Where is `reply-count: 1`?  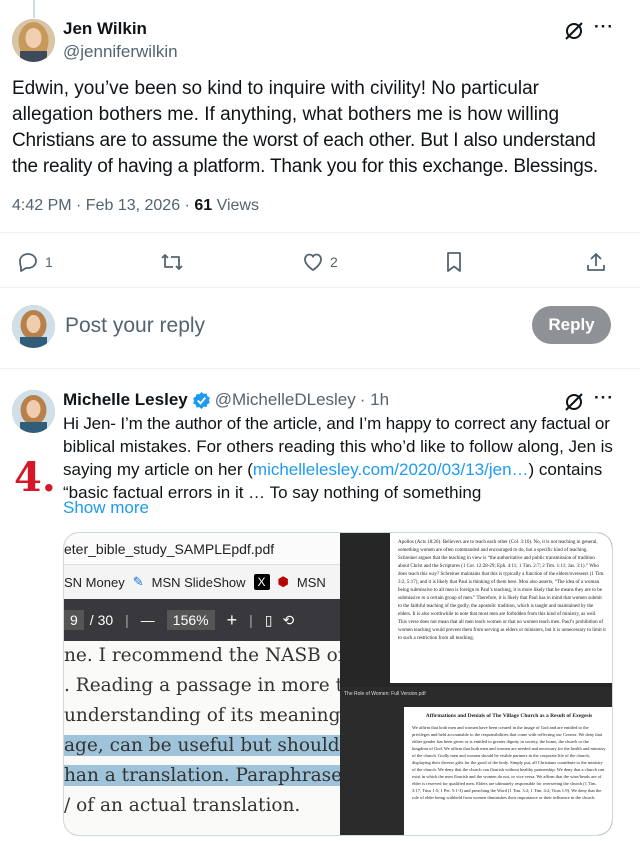 reply-count: 1 is located at coordinates (49, 262).